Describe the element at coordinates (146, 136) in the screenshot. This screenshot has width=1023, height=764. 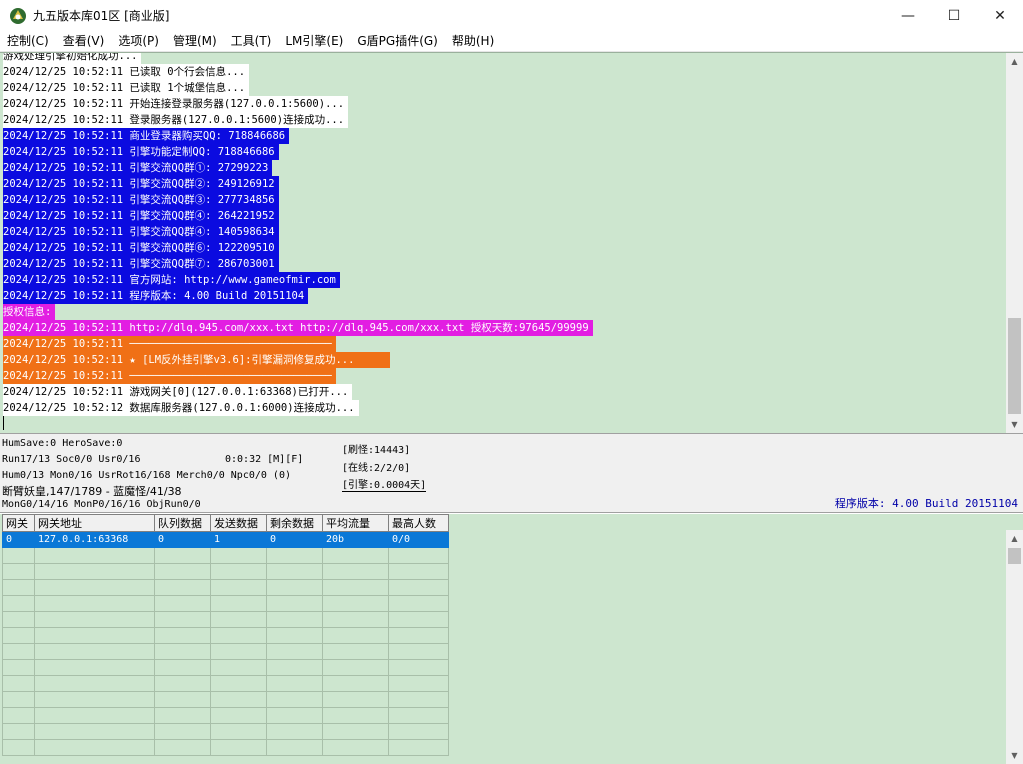
I see `log-line-text: 2024/12/25 10:52:11 商业登录器购买QQ: 718846686` at that location.